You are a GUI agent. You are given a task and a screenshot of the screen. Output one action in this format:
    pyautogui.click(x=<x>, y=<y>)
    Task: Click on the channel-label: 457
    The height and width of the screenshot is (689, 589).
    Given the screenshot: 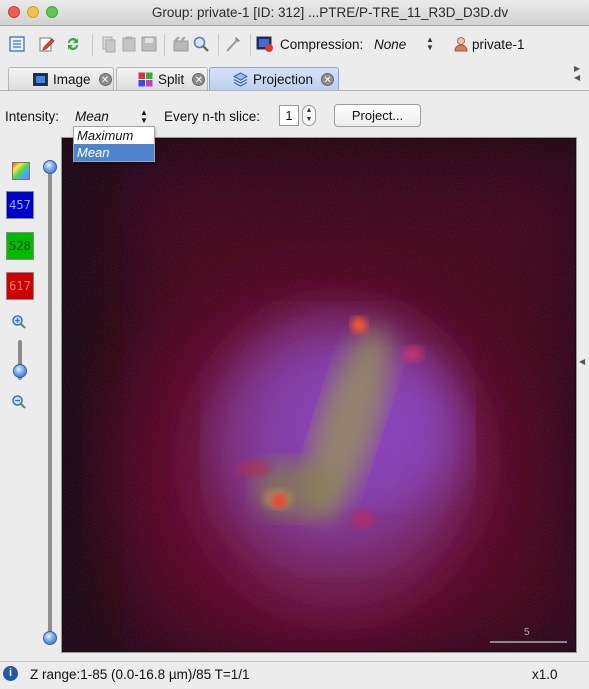 What is the action you would take?
    pyautogui.click(x=20, y=205)
    